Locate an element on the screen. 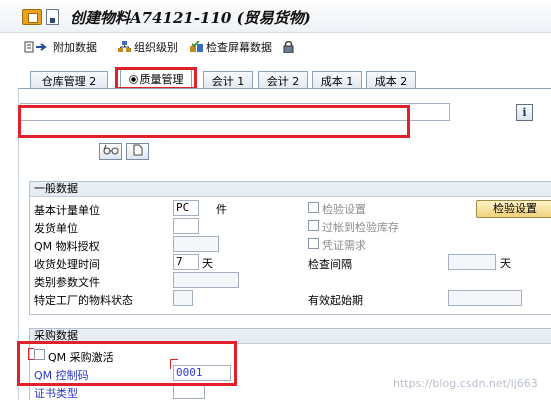 The image size is (551, 400). info-button: i is located at coordinates (524, 112).